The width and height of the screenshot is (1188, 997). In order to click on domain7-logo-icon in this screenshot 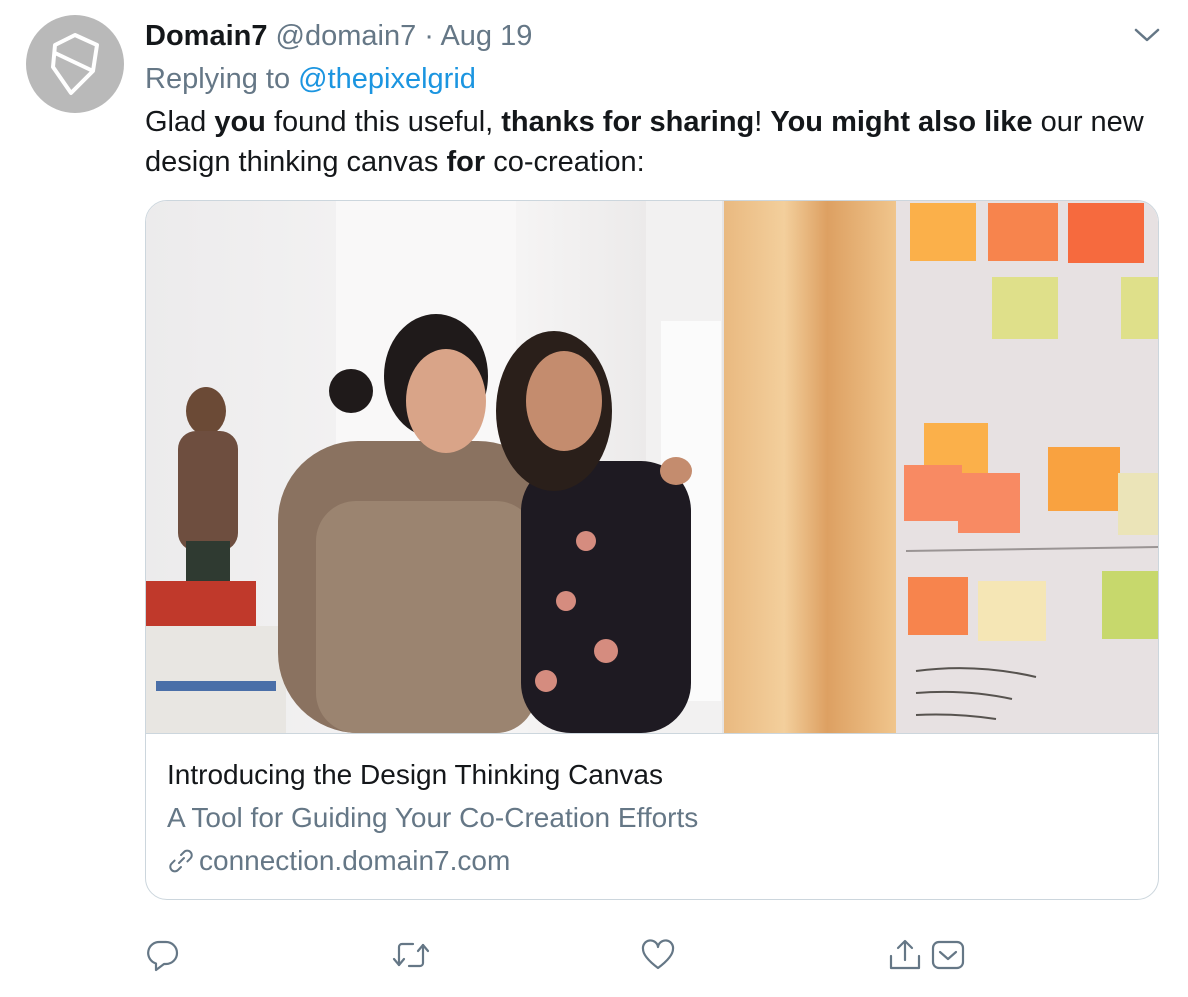, I will do `click(75, 64)`.